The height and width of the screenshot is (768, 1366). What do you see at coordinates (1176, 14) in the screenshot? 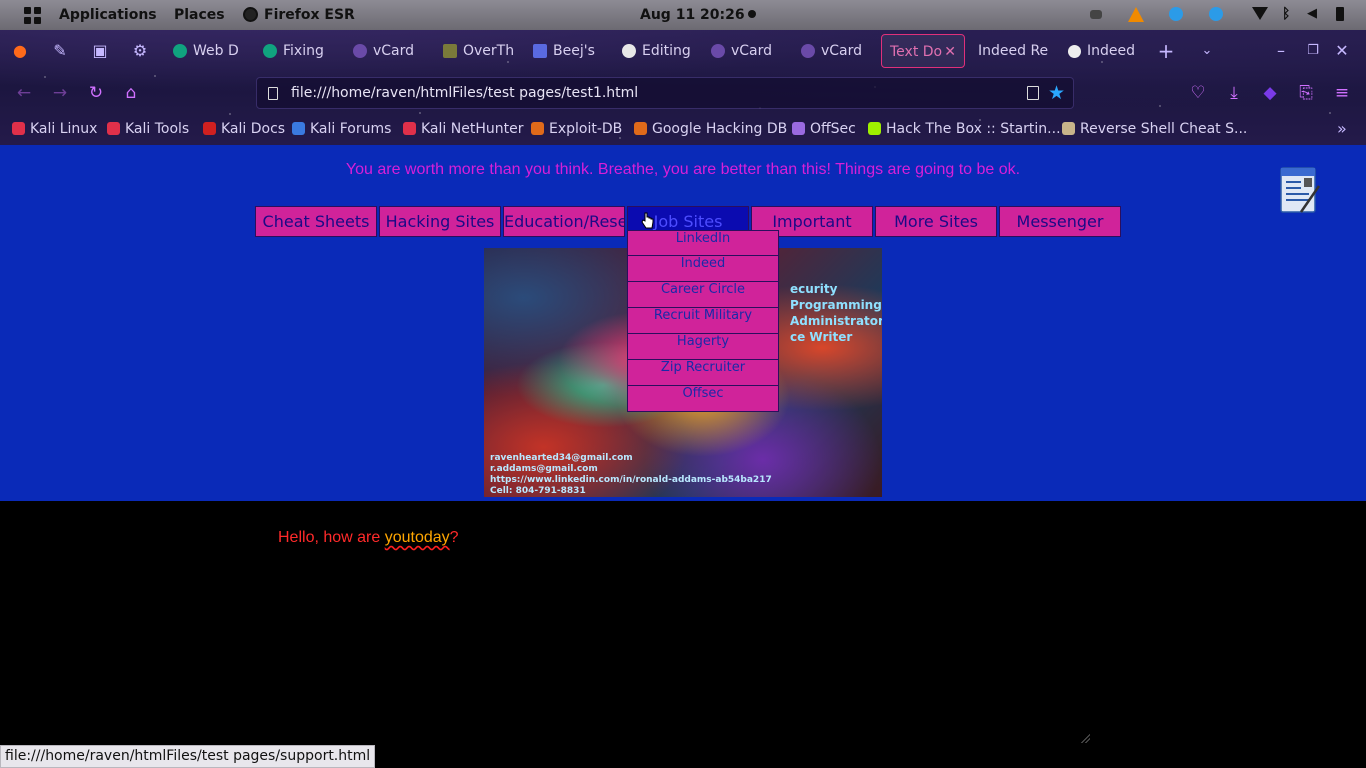
I see `update-icon` at bounding box center [1176, 14].